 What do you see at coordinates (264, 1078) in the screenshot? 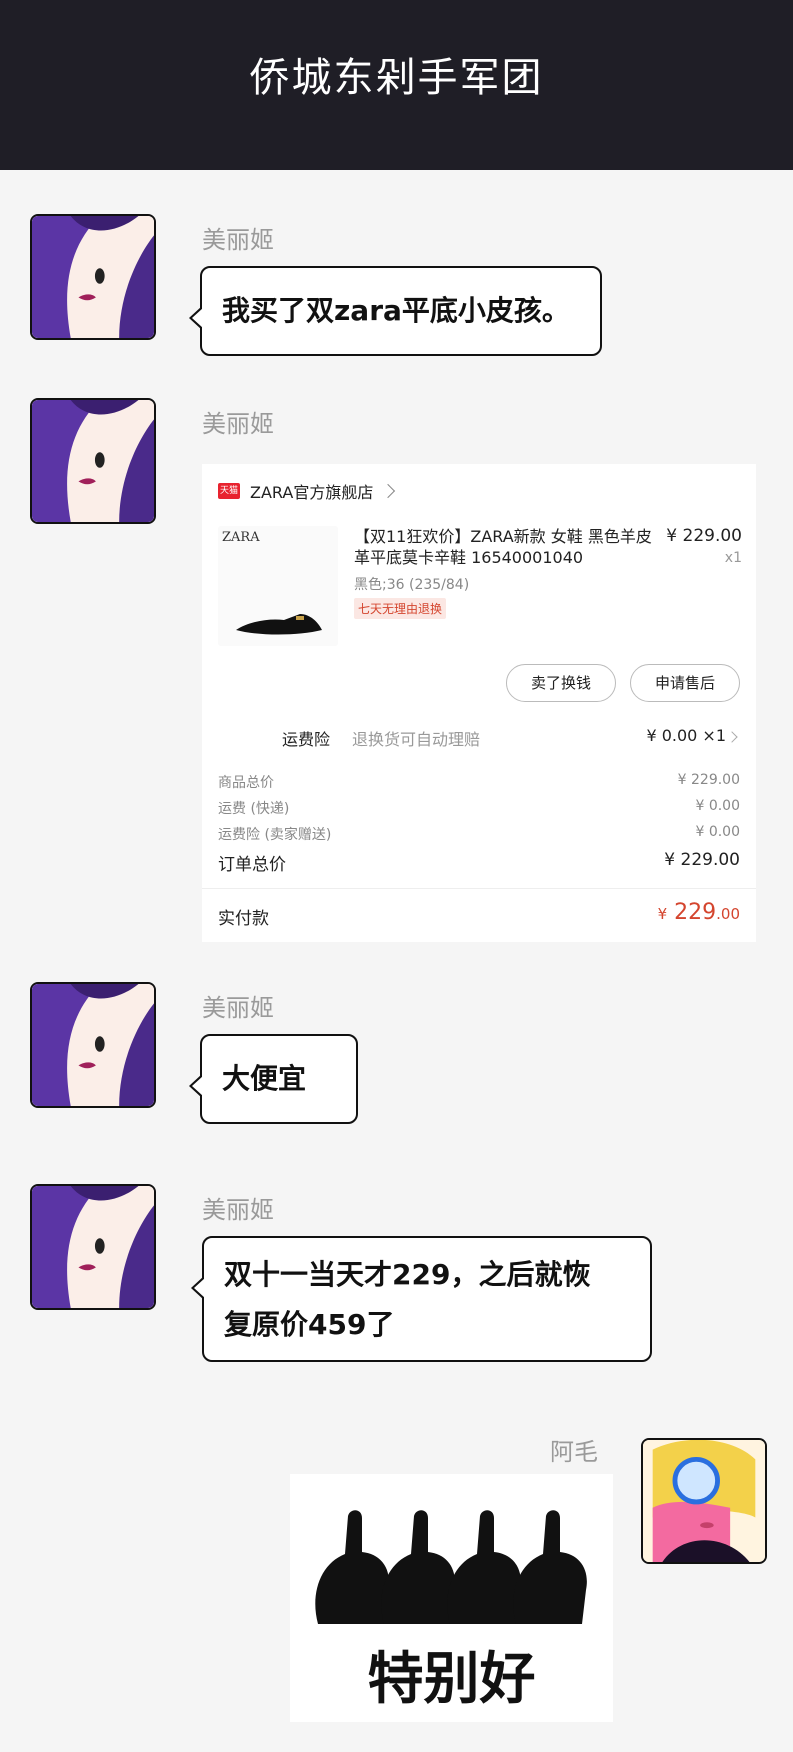
I see `message-text: 大便宜` at bounding box center [264, 1078].